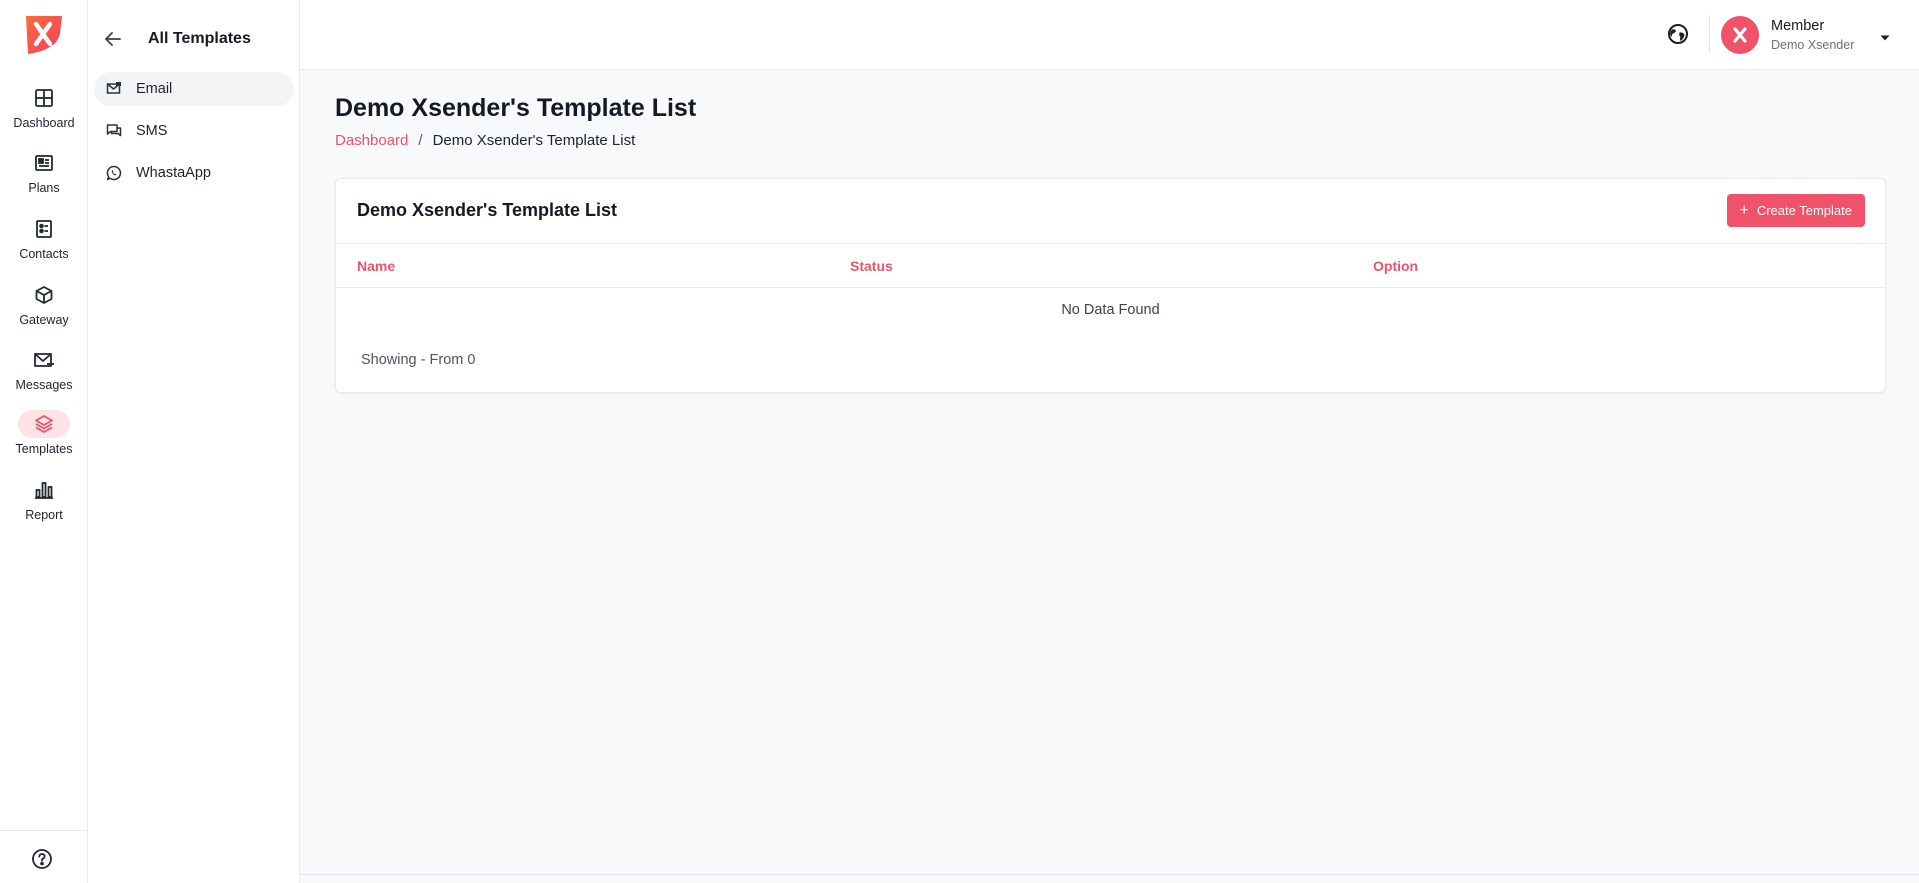 The width and height of the screenshot is (1919, 883). Describe the element at coordinates (114, 131) in the screenshot. I see `chat-bubbles-icon` at that location.